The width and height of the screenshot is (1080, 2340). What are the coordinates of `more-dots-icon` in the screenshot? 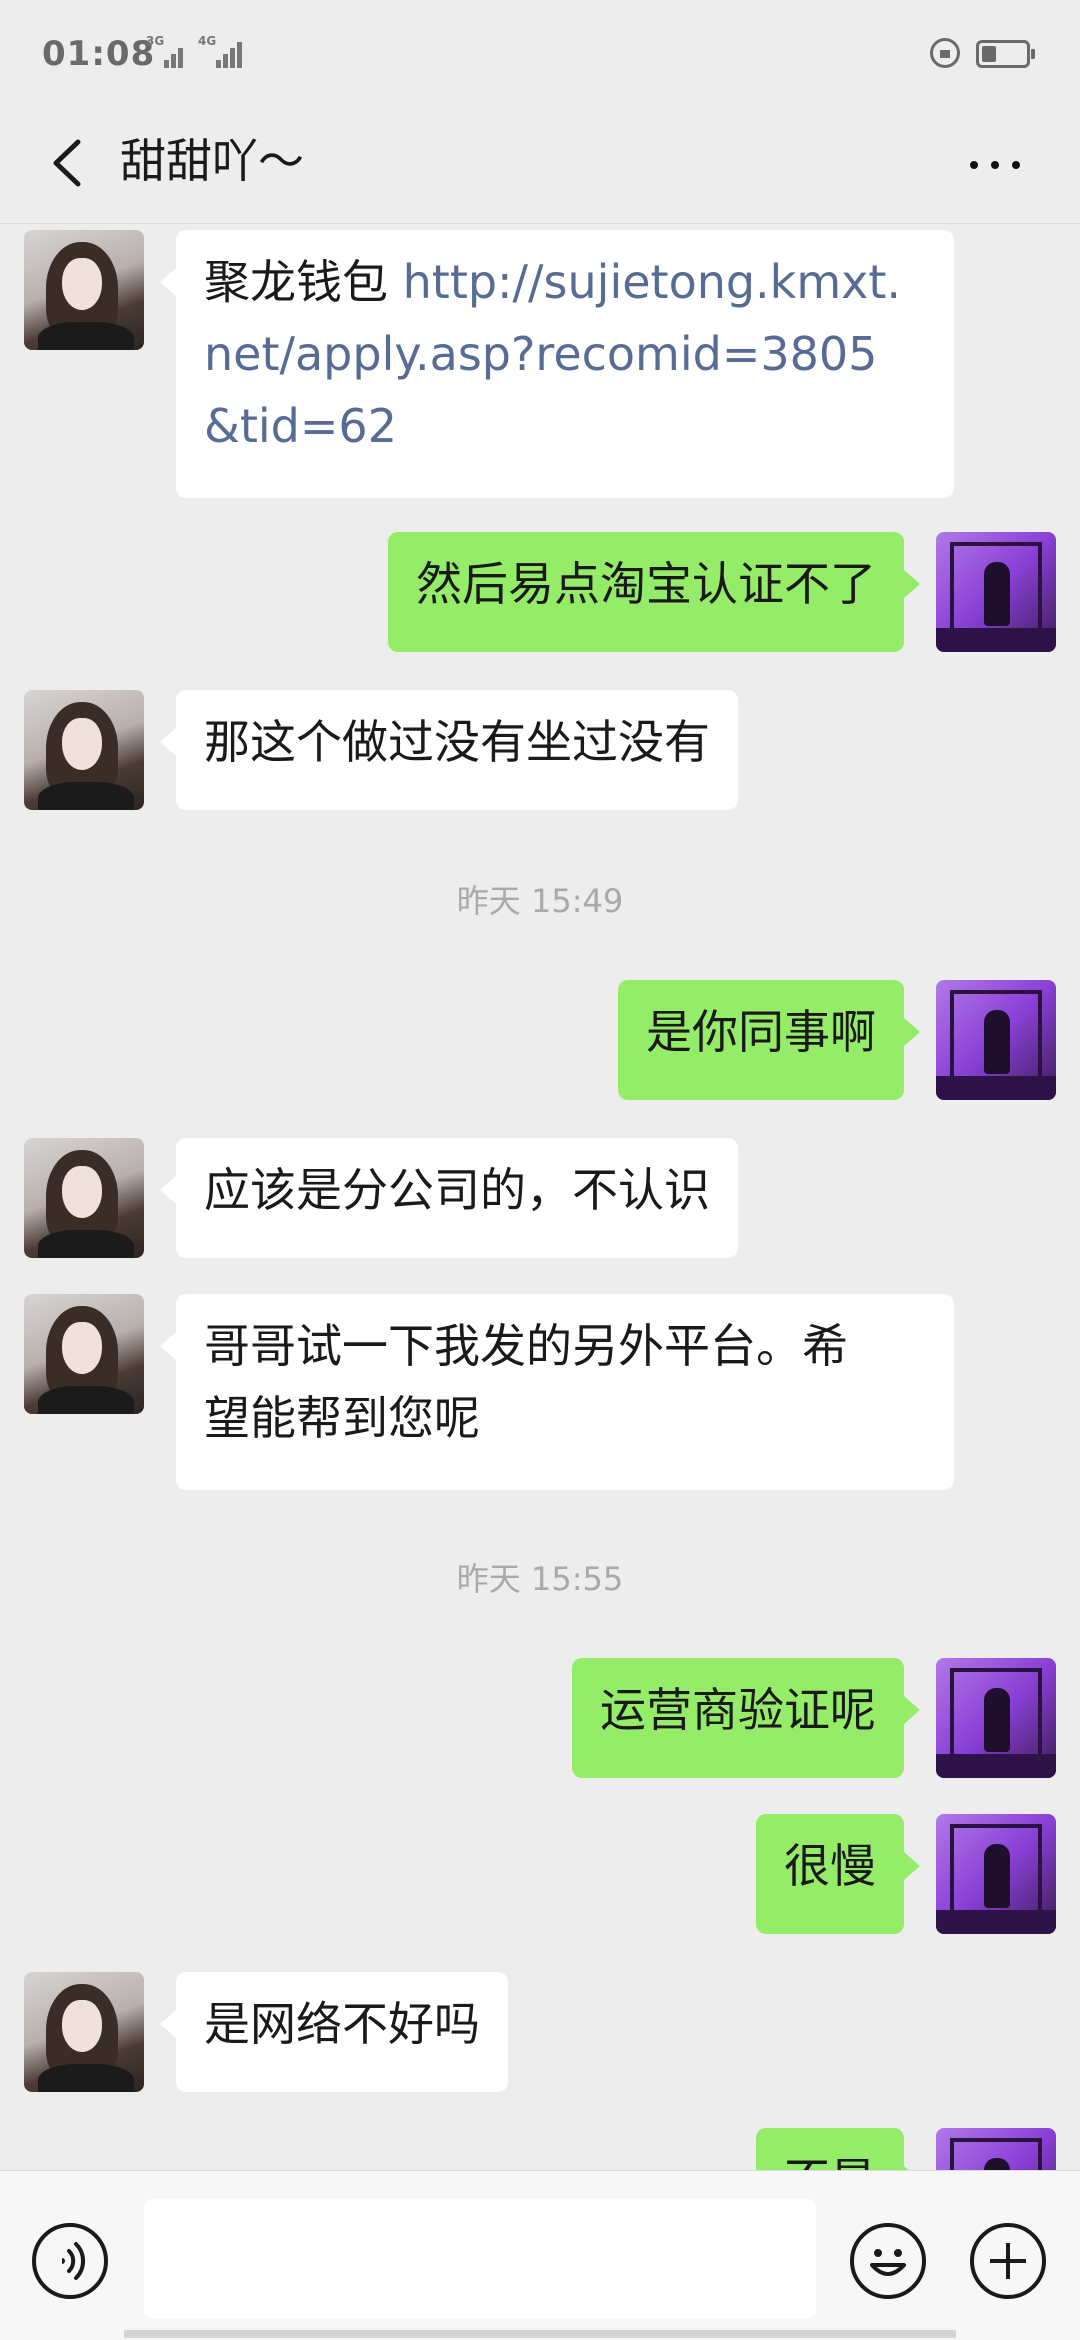 It's located at (995, 163).